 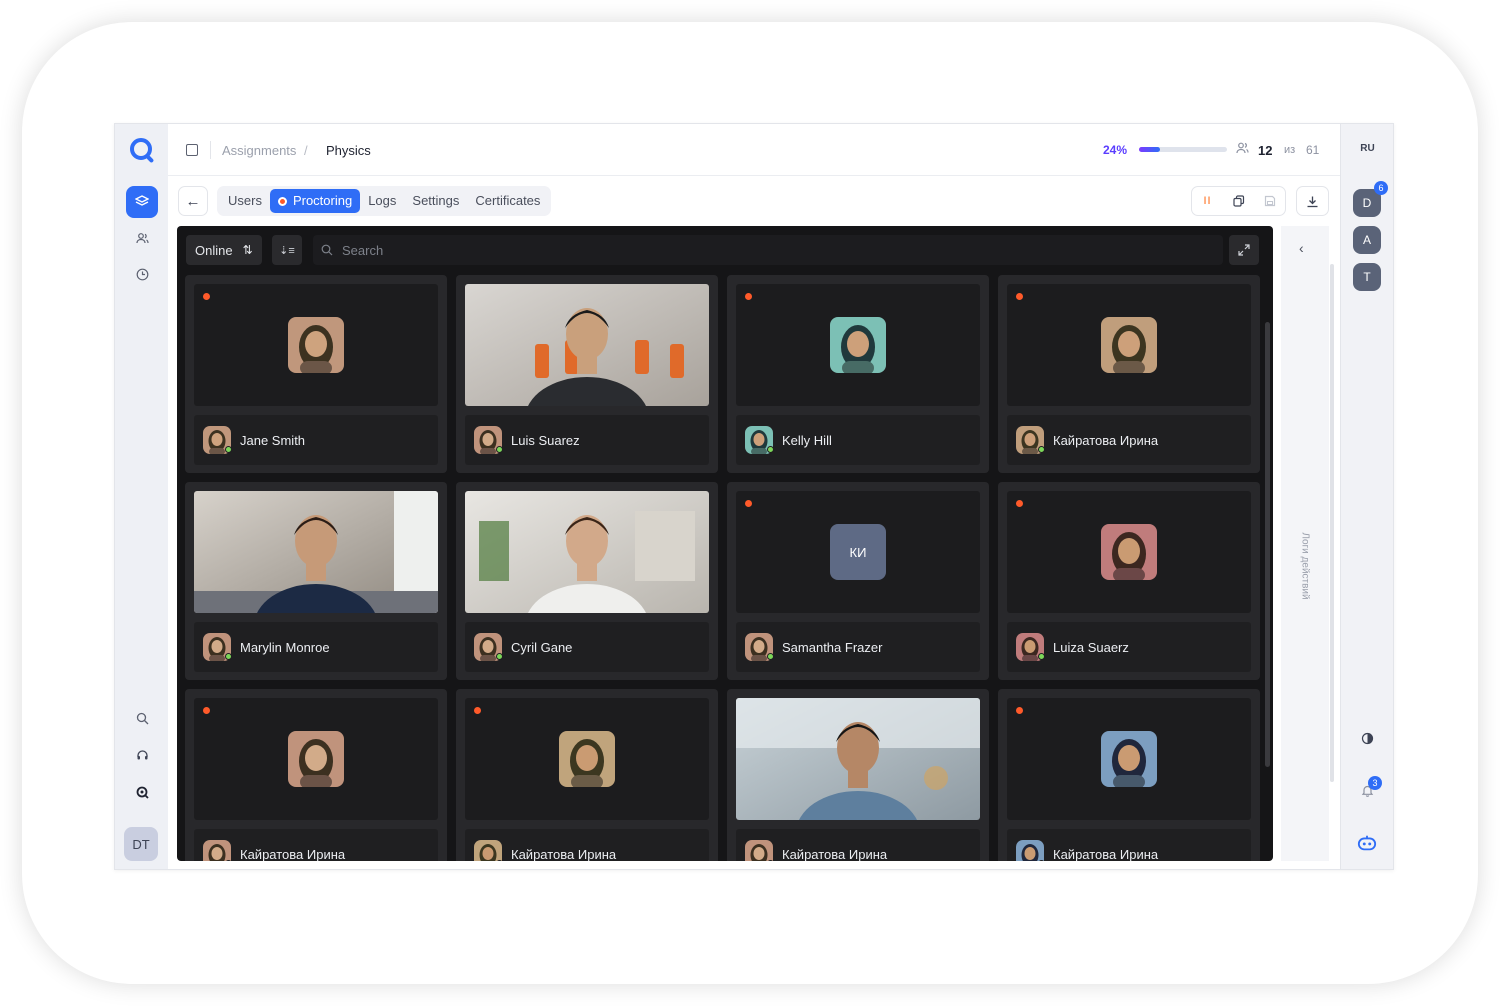 What do you see at coordinates (141, 149) in the screenshot?
I see `app-logo` at bounding box center [141, 149].